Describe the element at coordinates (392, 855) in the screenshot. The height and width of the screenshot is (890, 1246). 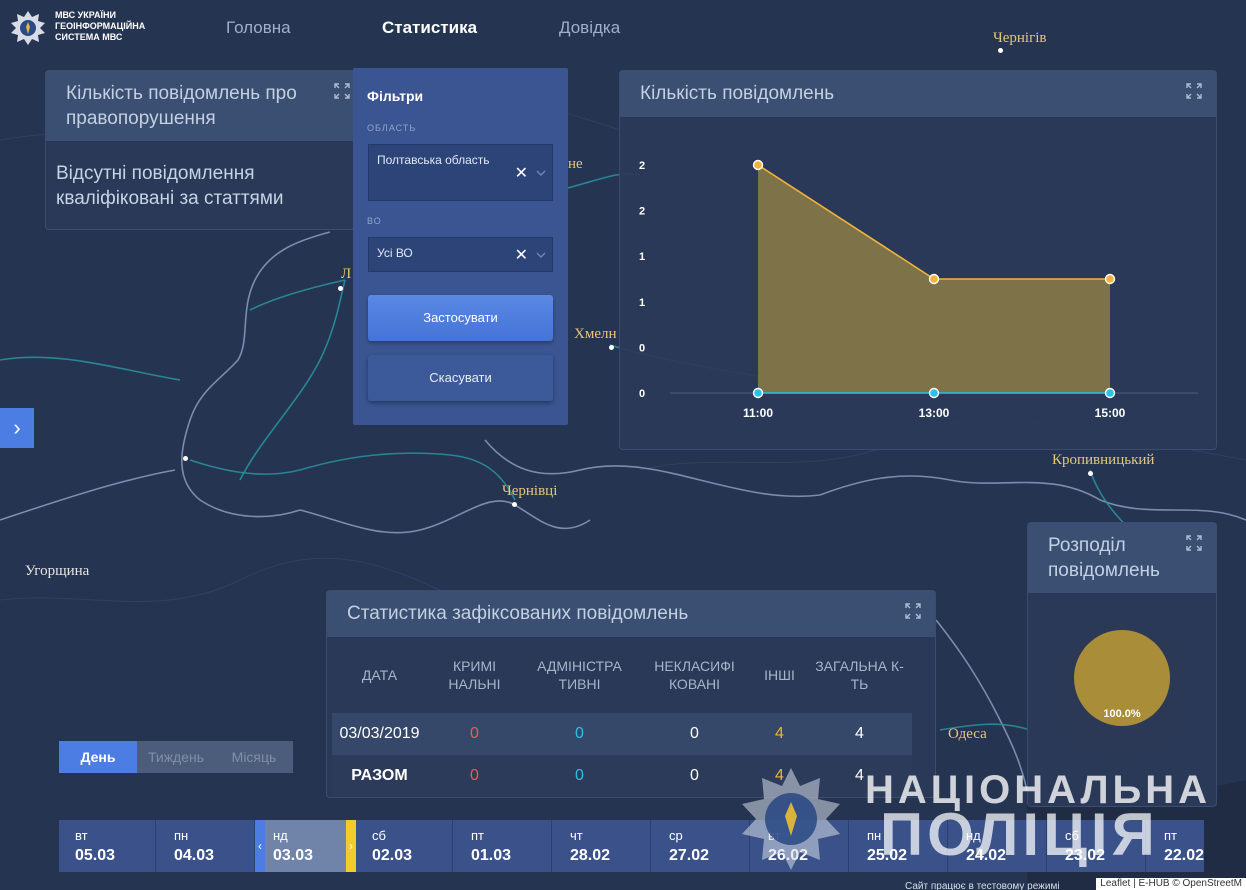
I see `timeline-day-date: 02.03` at that location.